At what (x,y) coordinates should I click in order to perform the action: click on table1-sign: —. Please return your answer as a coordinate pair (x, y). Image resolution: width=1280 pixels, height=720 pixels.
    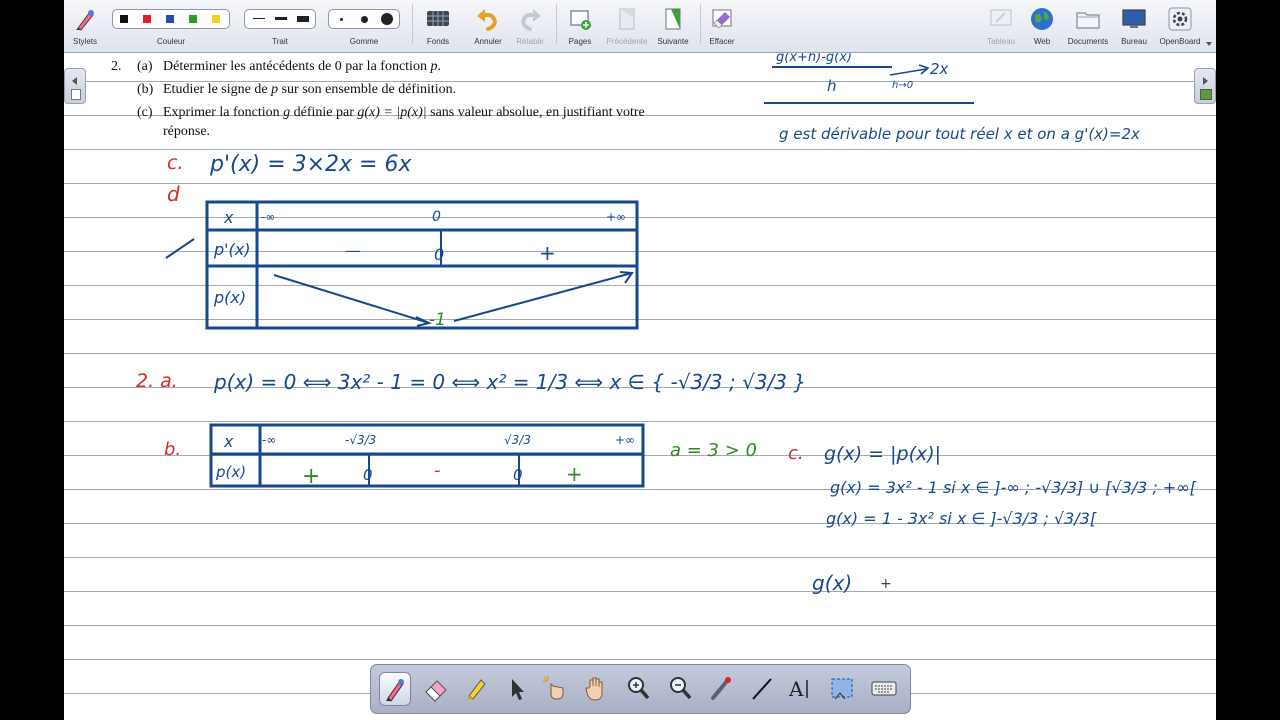
    Looking at the image, I should click on (353, 250).